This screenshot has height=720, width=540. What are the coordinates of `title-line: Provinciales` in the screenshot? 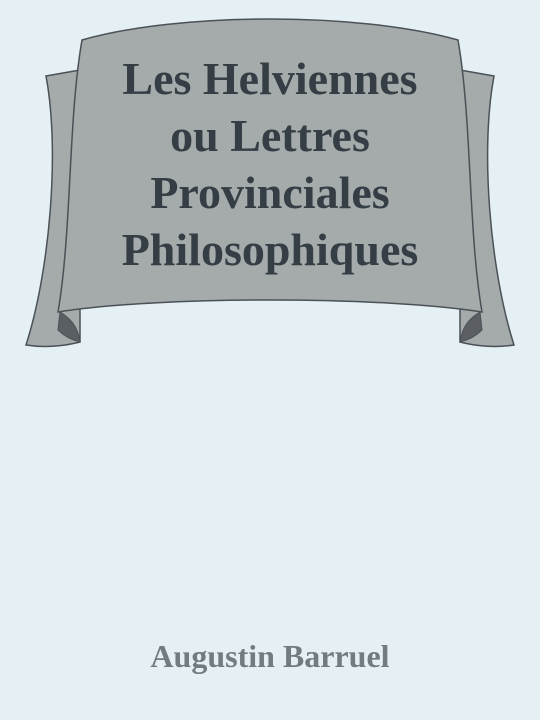 It's located at (270, 192).